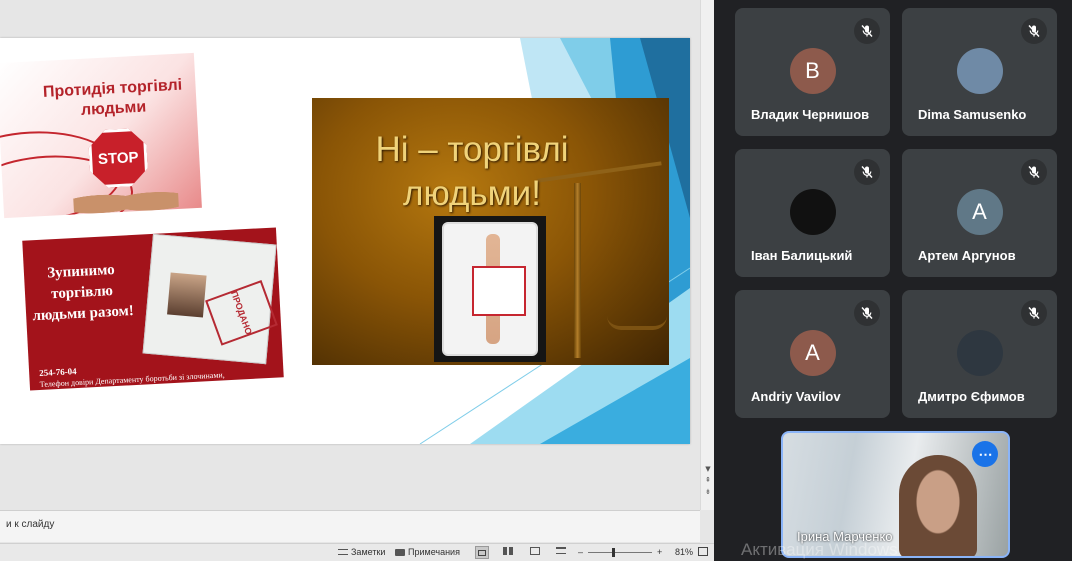  I want to click on avatar-initial: A, so click(812, 352).